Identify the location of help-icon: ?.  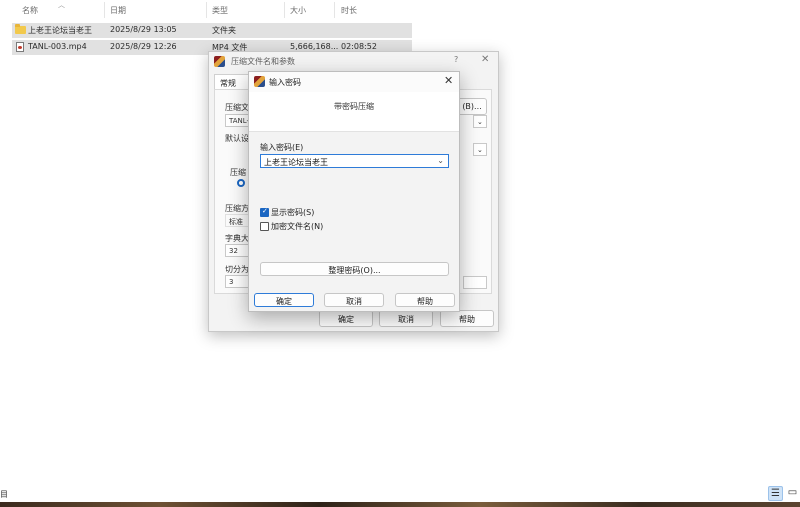
(456, 59).